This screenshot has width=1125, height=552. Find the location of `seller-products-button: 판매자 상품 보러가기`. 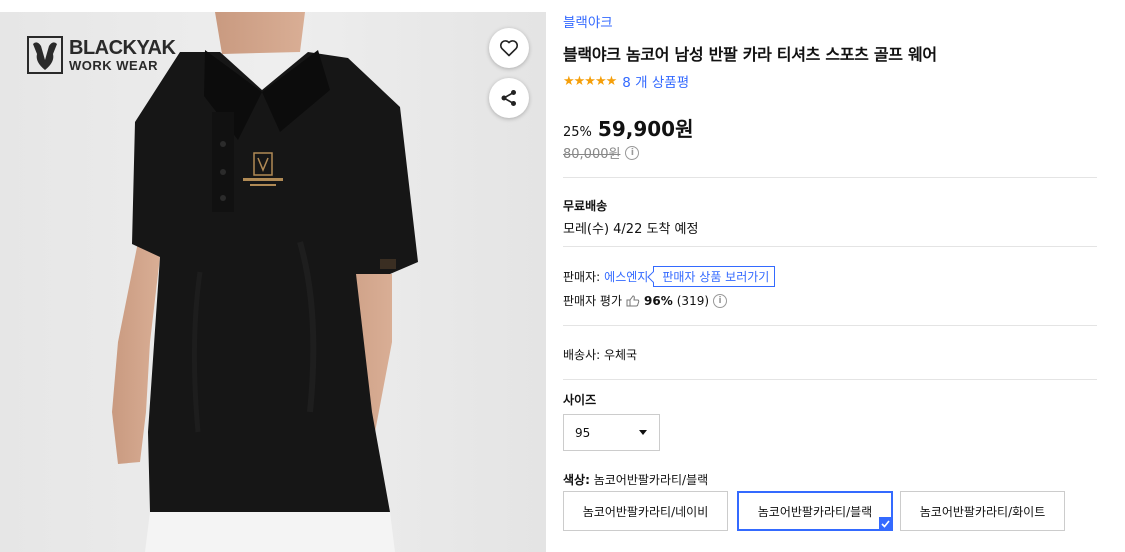

seller-products-button: 판매자 상품 보러가기 is located at coordinates (714, 276).